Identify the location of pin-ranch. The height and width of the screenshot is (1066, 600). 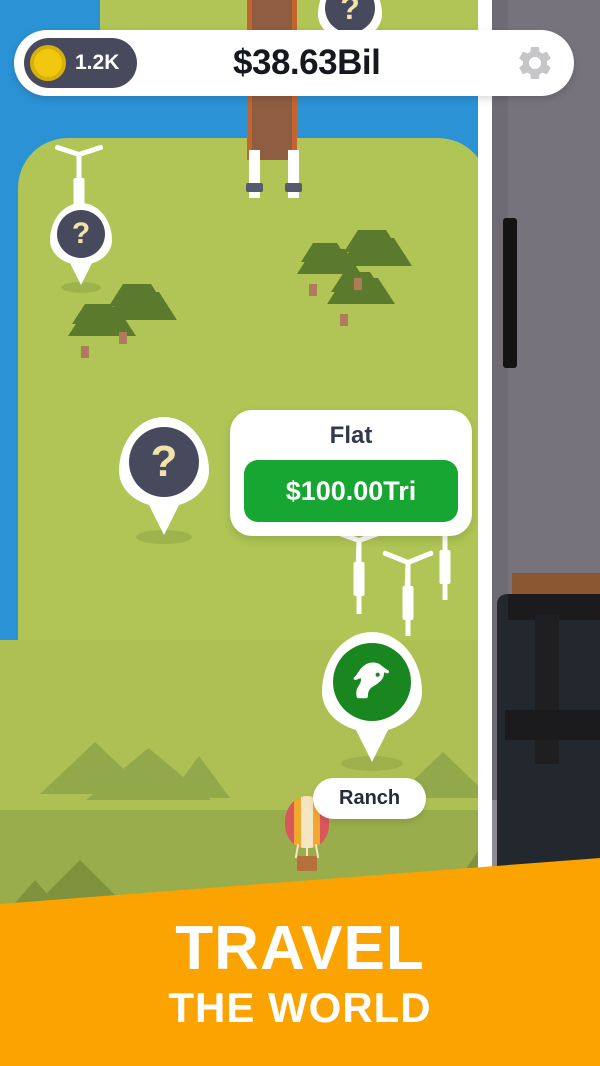
(372, 701).